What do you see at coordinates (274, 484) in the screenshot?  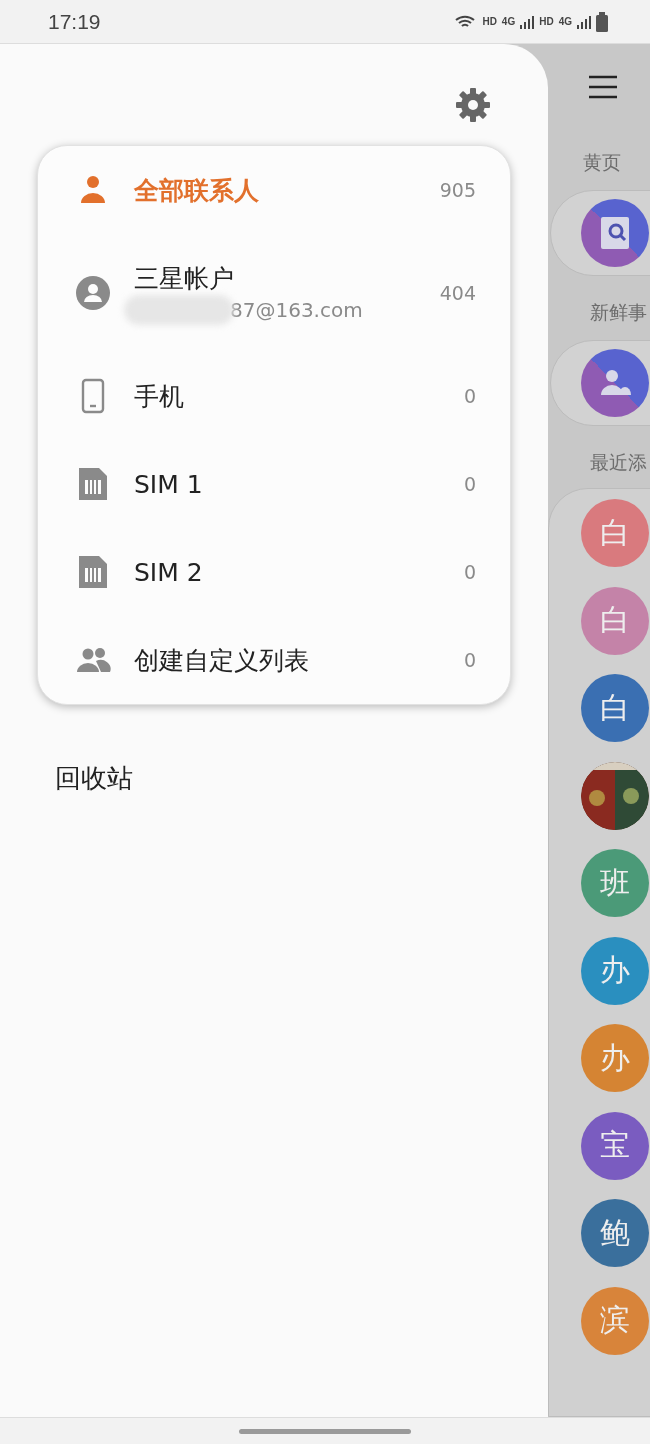 I see `source-item: SIM 1 0` at bounding box center [274, 484].